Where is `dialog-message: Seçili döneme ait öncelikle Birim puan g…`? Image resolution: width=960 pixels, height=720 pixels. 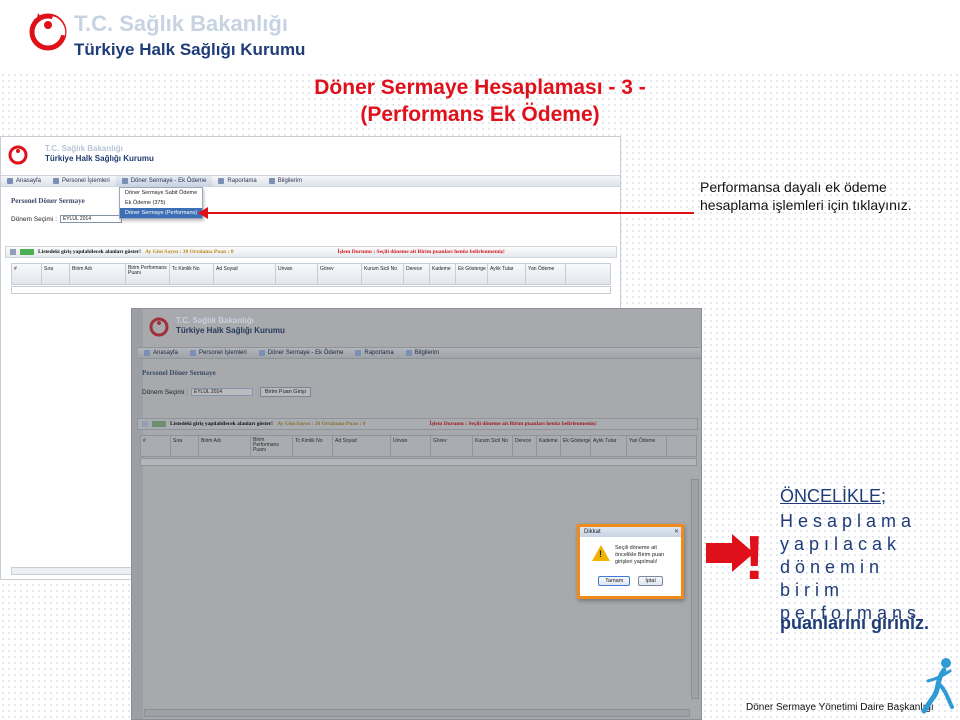
dialog-message: Seçili döneme ait öncelikle Birim puan g… is located at coordinates (640, 555).